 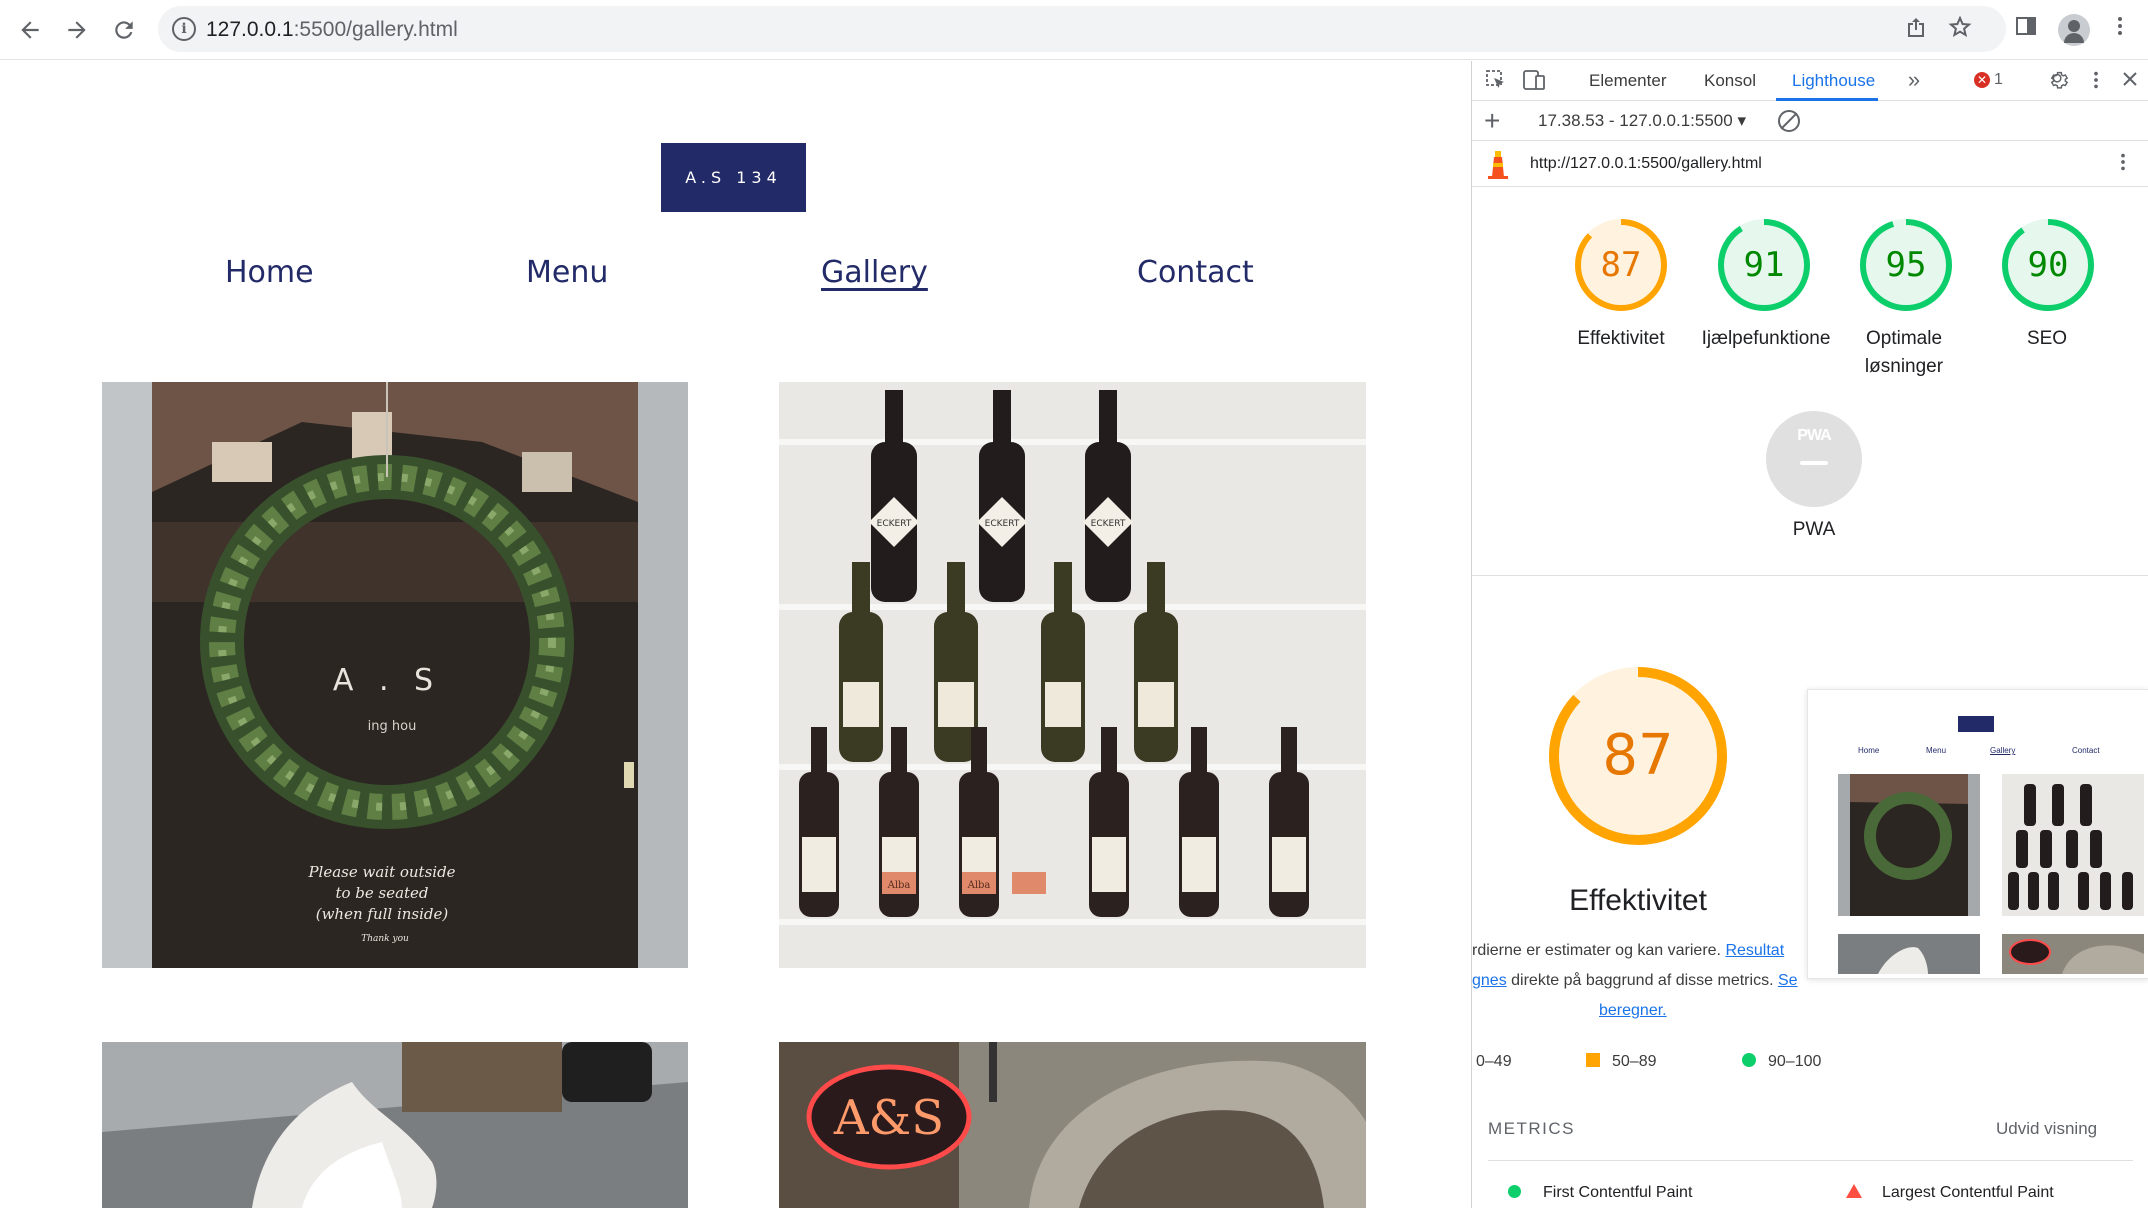 What do you see at coordinates (1754, 950) in the screenshot?
I see `results-link: Resultat` at bounding box center [1754, 950].